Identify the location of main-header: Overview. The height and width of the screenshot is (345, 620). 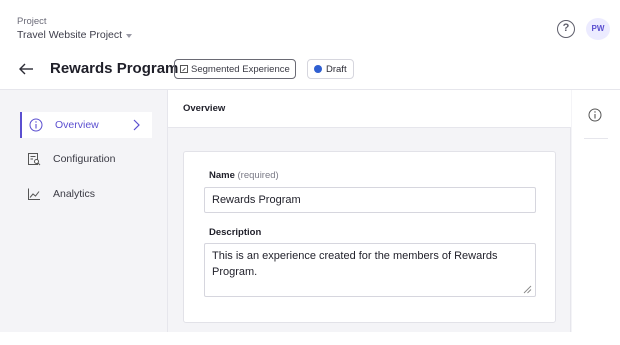
(369, 109).